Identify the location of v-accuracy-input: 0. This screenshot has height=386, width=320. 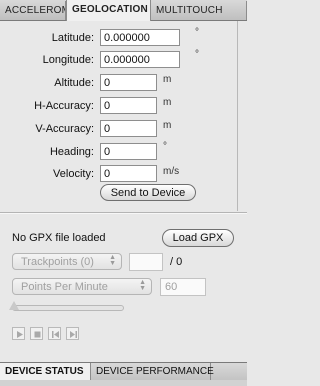
(128, 128).